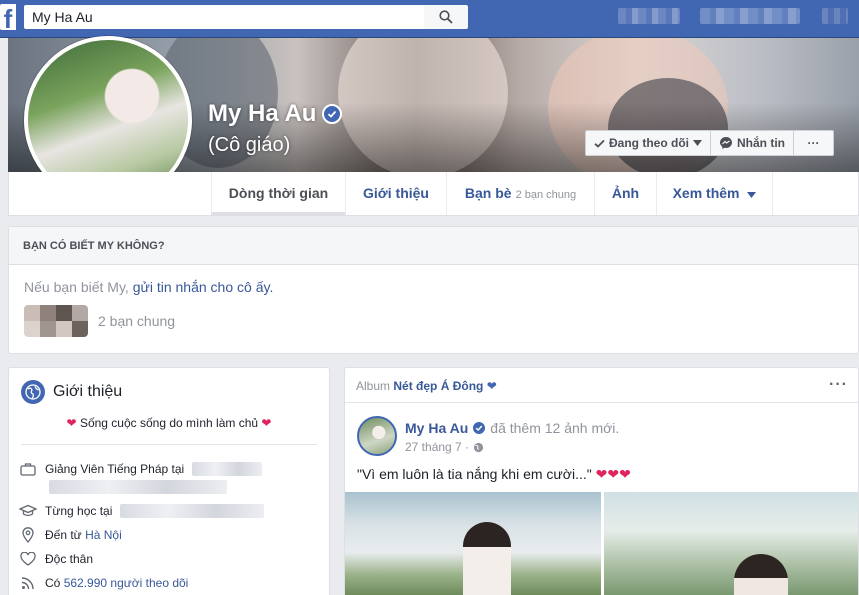 The width and height of the screenshot is (859, 595). I want to click on hometown-text: Đến từ Hà Nội, so click(83, 535).